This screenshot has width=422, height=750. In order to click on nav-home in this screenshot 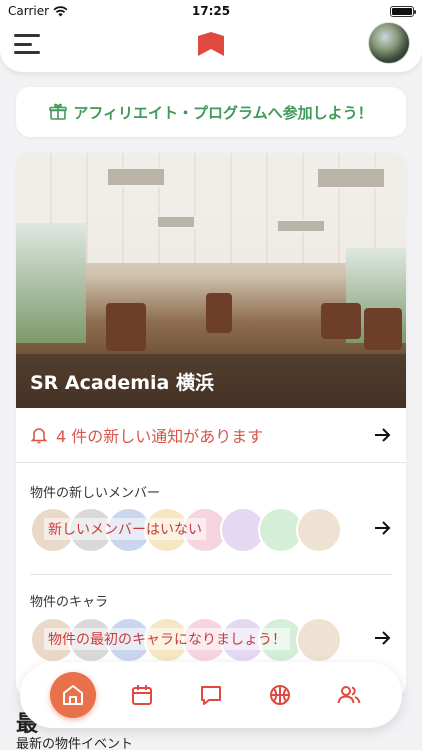, I will do `click(72, 695)`.